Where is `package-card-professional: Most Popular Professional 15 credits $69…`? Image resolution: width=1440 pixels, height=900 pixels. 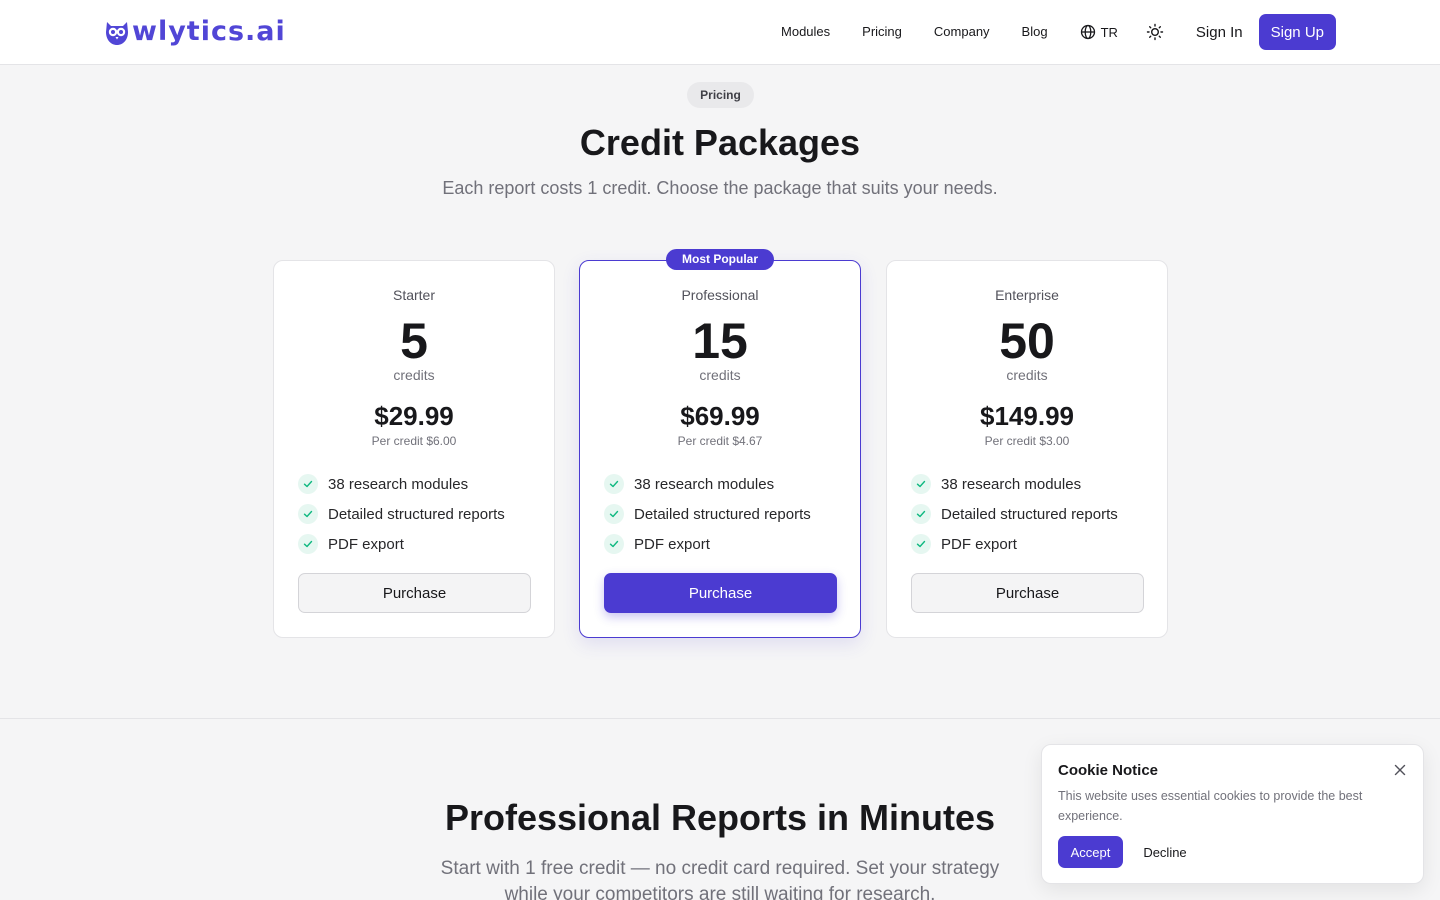
package-card-professional: Most Popular Professional 15 credits $69… is located at coordinates (720, 443).